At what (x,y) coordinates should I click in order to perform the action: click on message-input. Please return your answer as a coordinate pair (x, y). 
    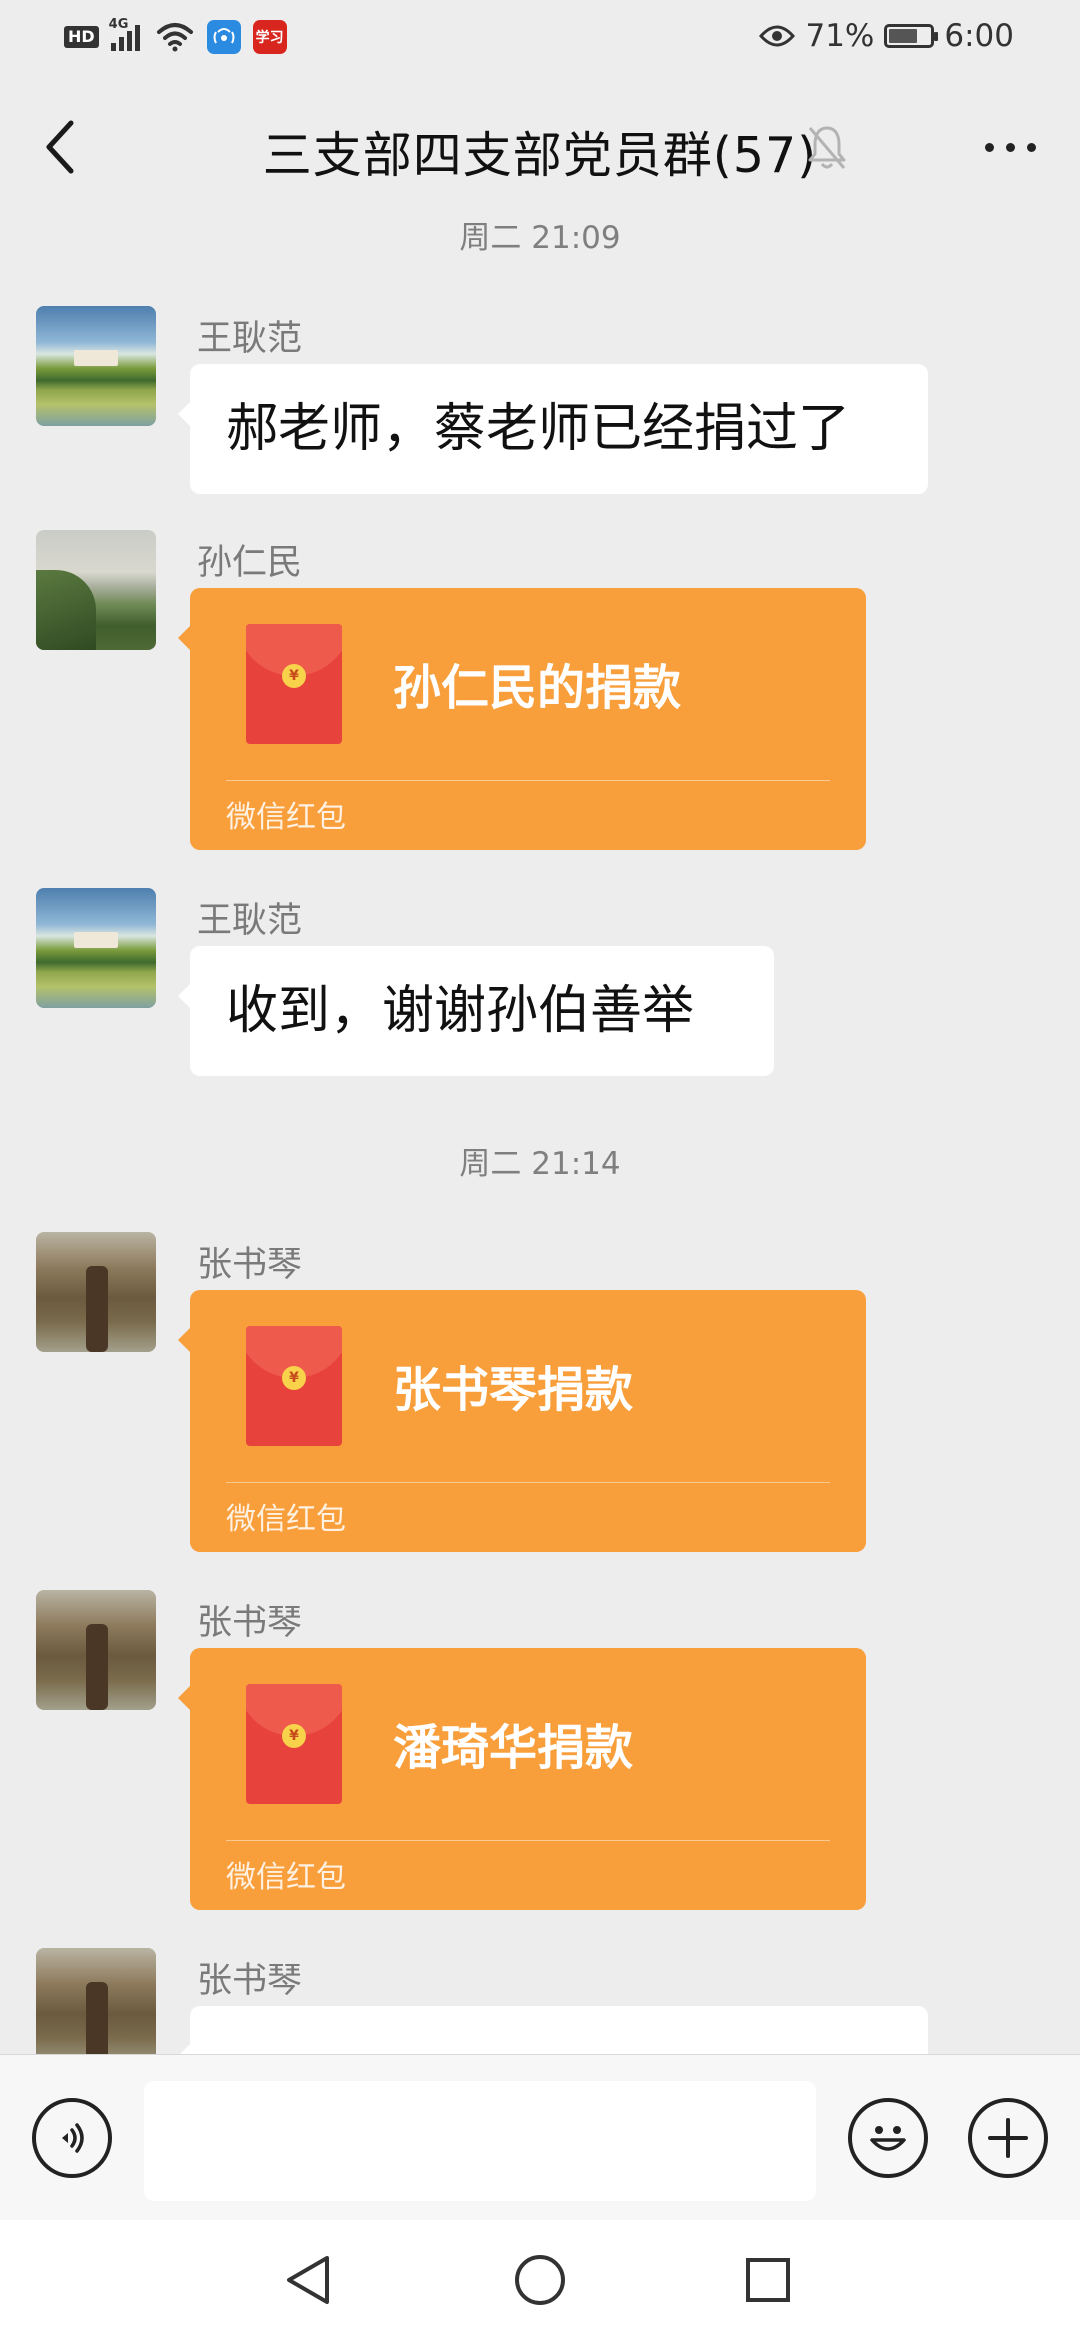
    Looking at the image, I should click on (480, 2141).